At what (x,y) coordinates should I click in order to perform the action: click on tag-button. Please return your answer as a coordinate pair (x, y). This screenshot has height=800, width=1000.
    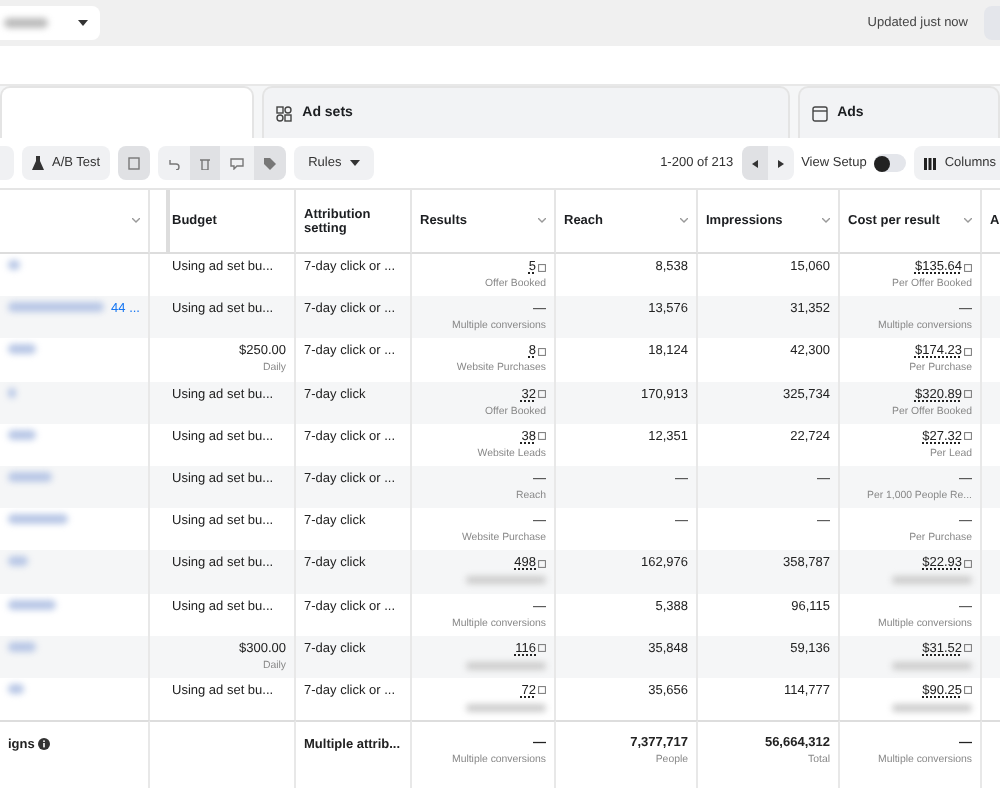
    Looking at the image, I should click on (270, 163).